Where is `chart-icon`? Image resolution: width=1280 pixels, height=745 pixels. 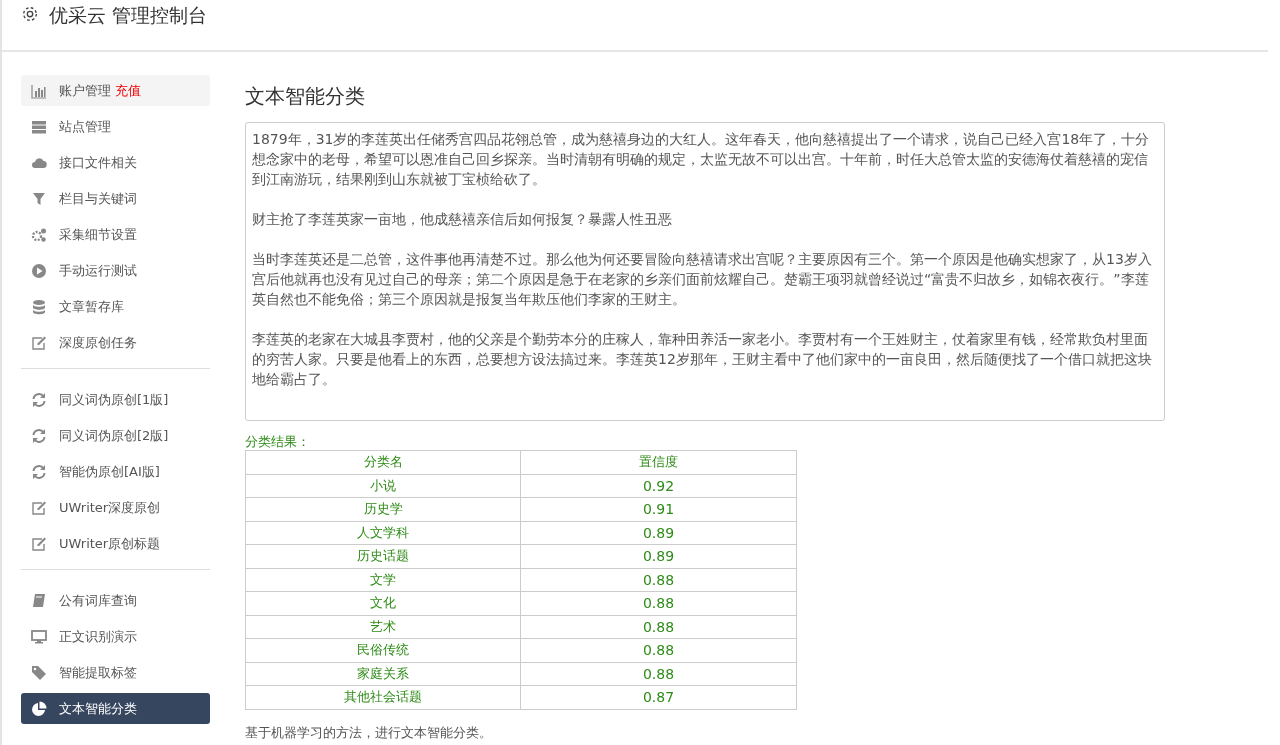
chart-icon is located at coordinates (39, 90).